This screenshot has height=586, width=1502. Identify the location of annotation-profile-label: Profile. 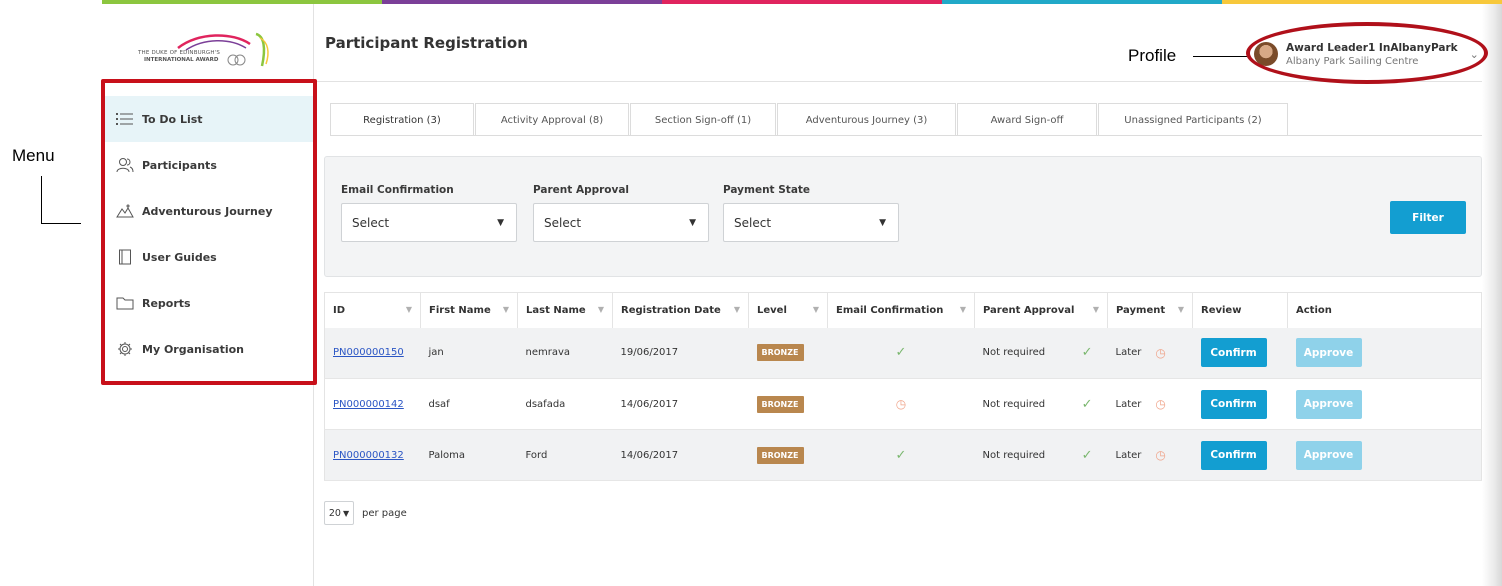
(1152, 55).